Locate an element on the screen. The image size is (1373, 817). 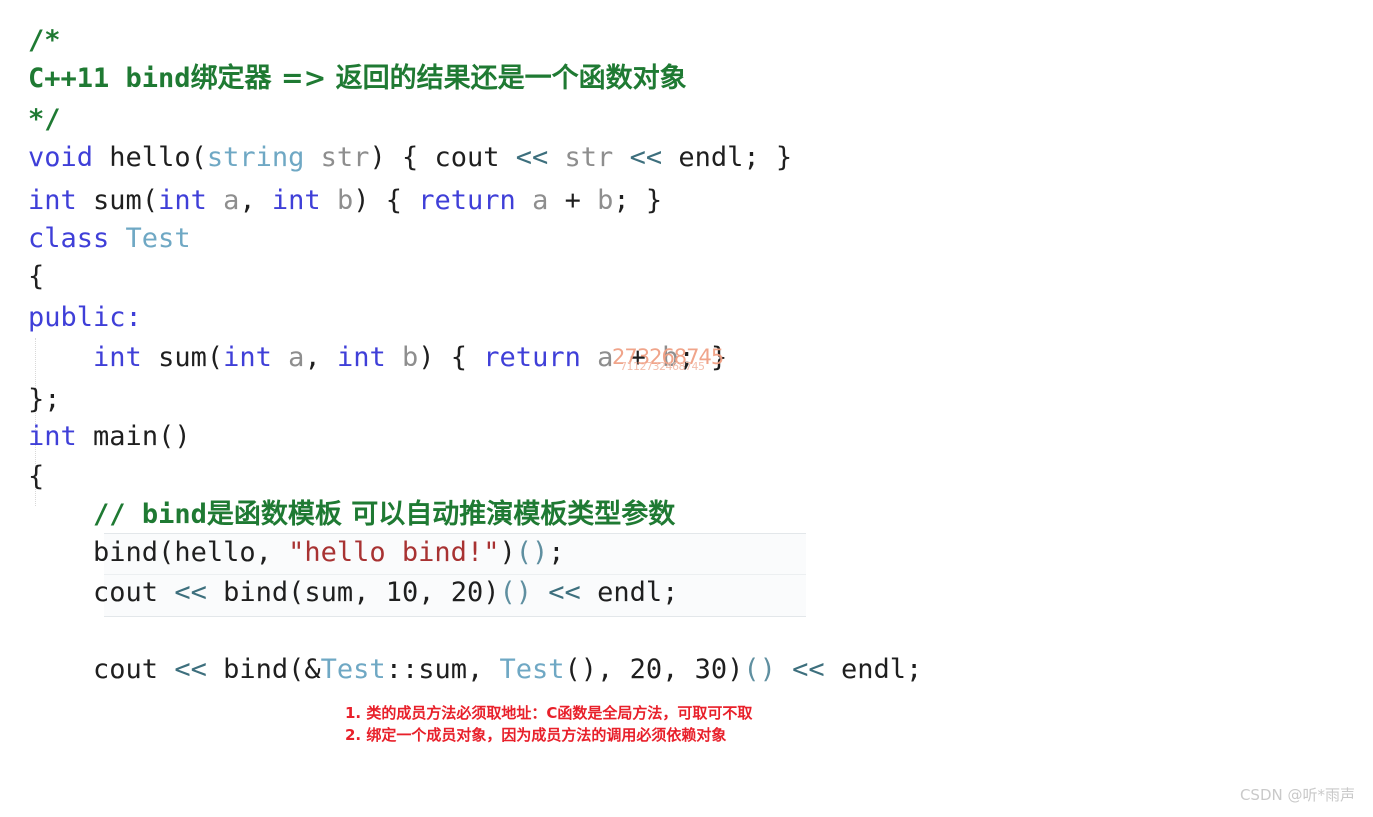
token-ident-b-2: b is located at coordinates (670, 357).